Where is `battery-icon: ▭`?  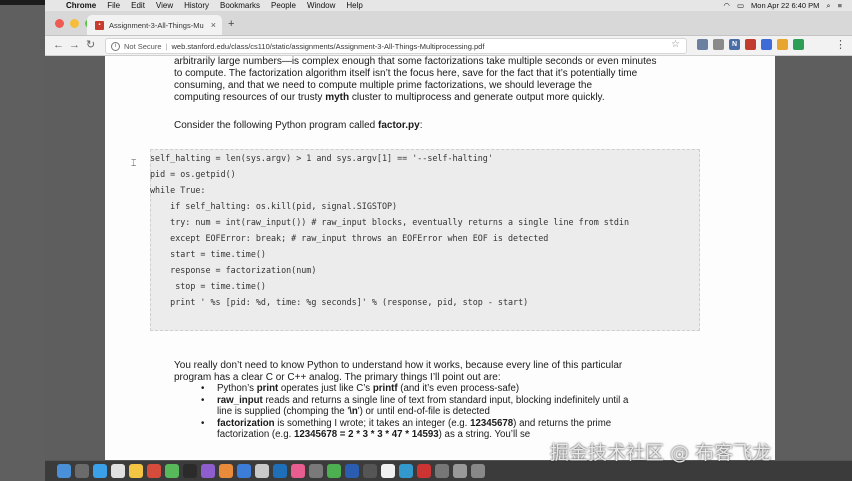 battery-icon: ▭ is located at coordinates (740, 5).